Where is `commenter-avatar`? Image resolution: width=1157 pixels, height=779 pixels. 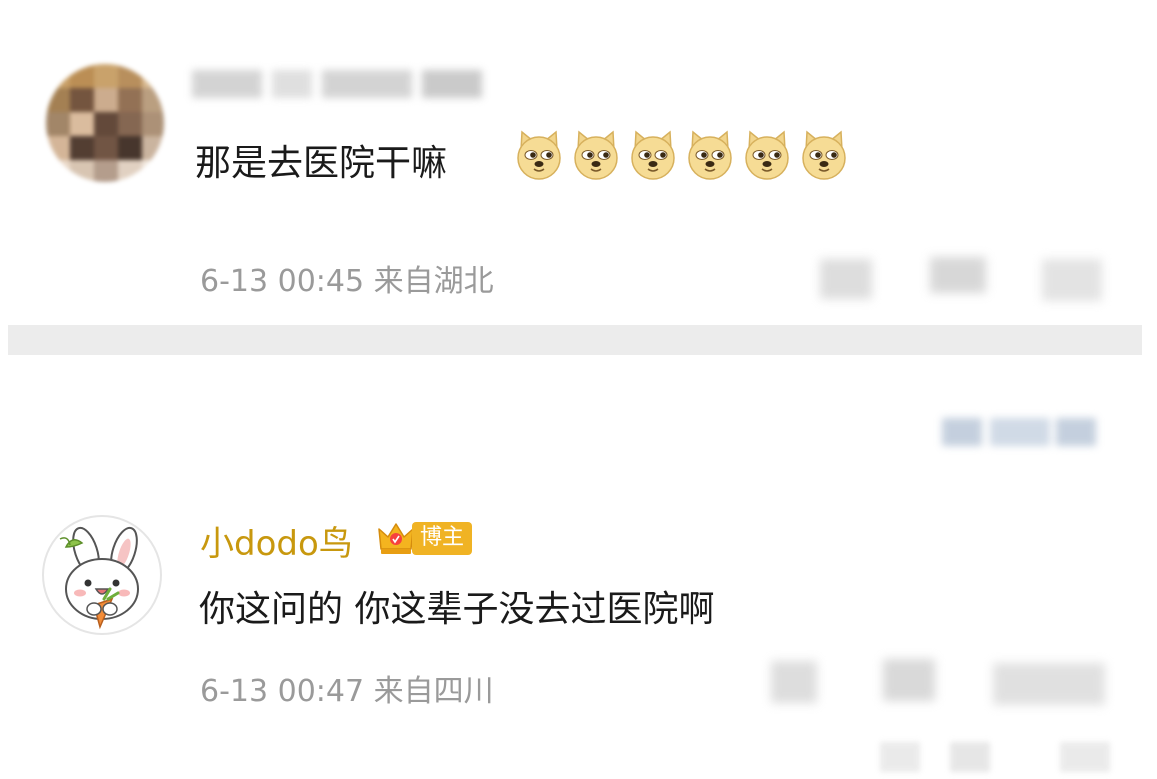
commenter-avatar is located at coordinates (105, 123).